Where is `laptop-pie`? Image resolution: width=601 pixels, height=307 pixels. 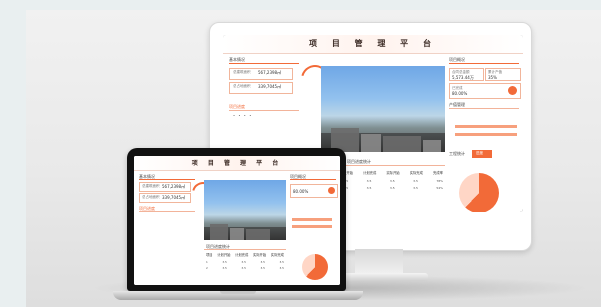
laptop-pie is located at coordinates (315, 267).